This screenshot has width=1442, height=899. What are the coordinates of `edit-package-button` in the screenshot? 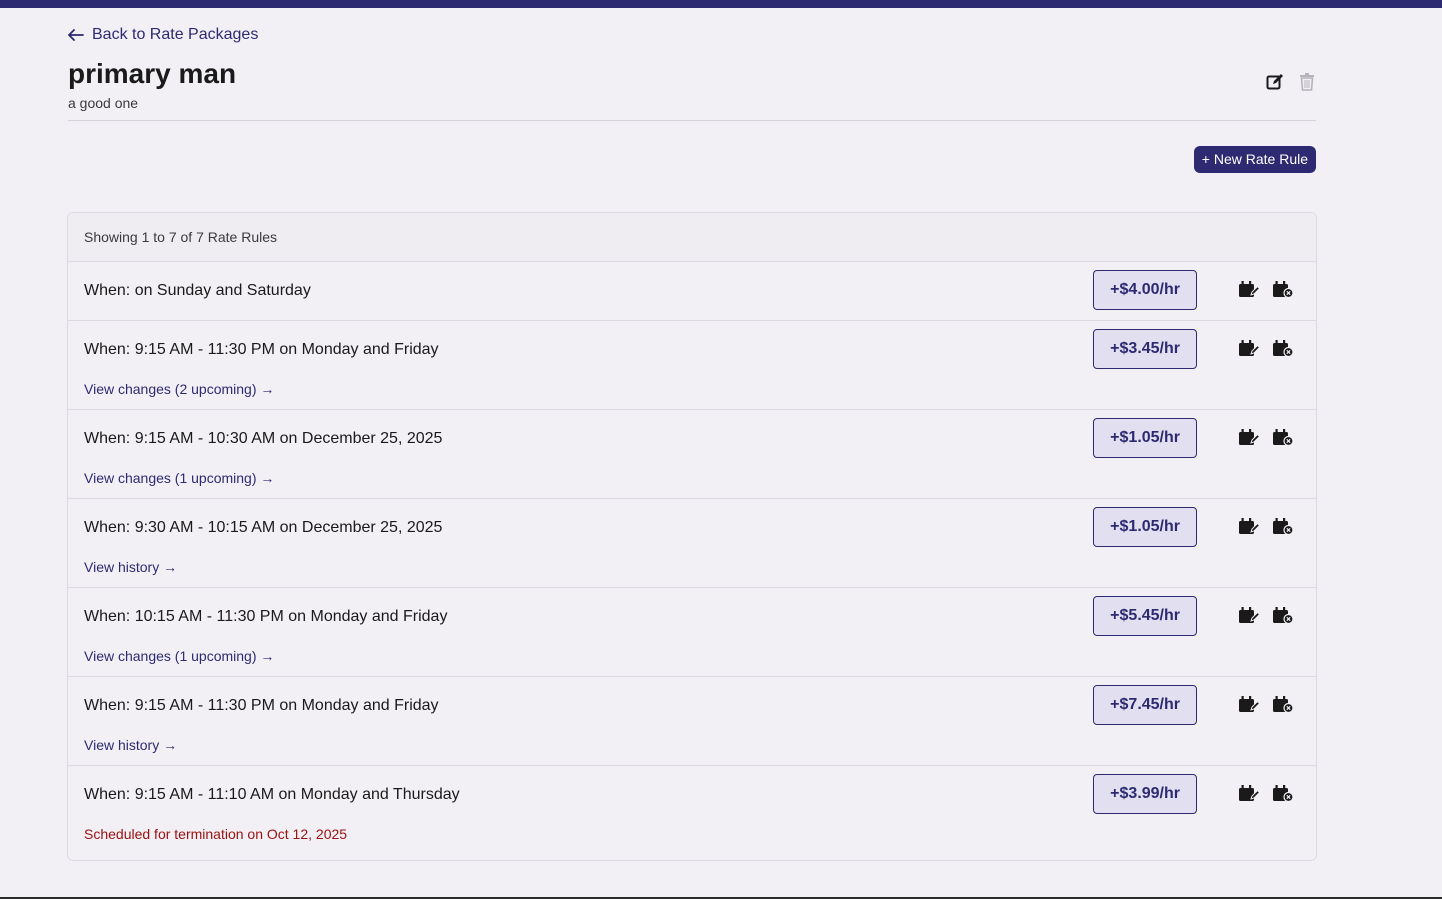 It's located at (1275, 84).